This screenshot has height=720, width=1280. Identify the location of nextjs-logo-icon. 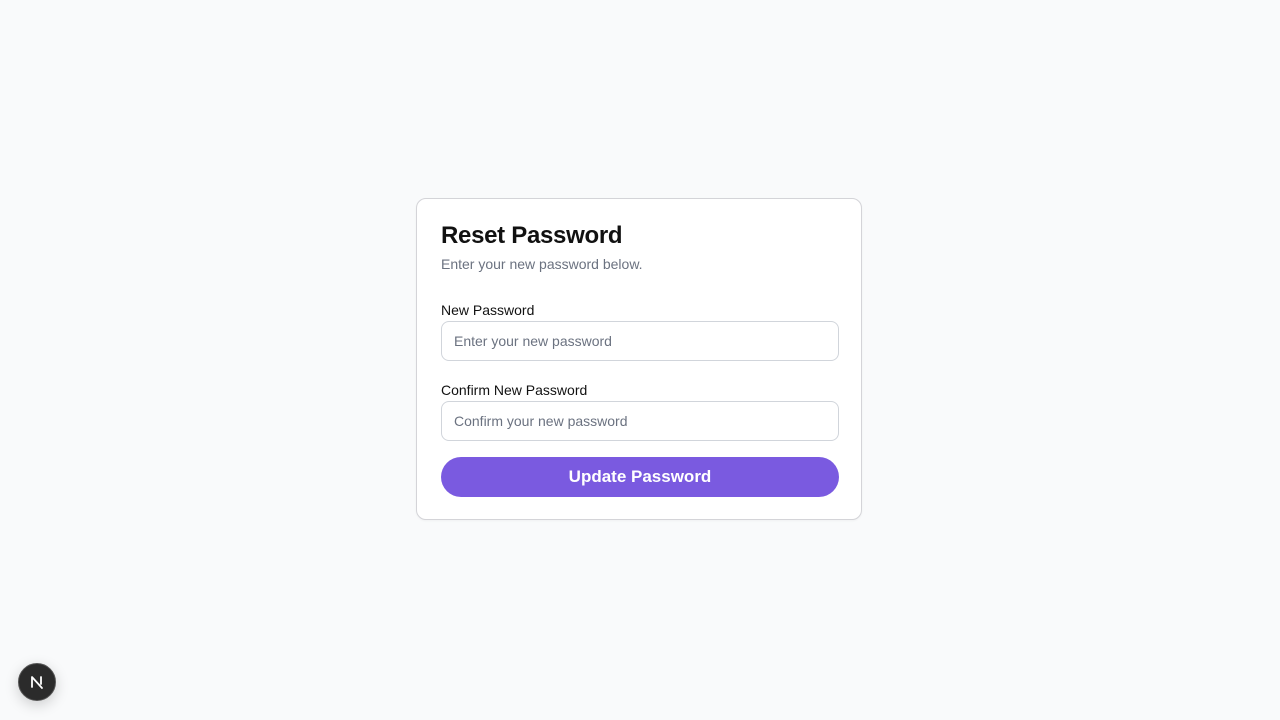
(37, 682).